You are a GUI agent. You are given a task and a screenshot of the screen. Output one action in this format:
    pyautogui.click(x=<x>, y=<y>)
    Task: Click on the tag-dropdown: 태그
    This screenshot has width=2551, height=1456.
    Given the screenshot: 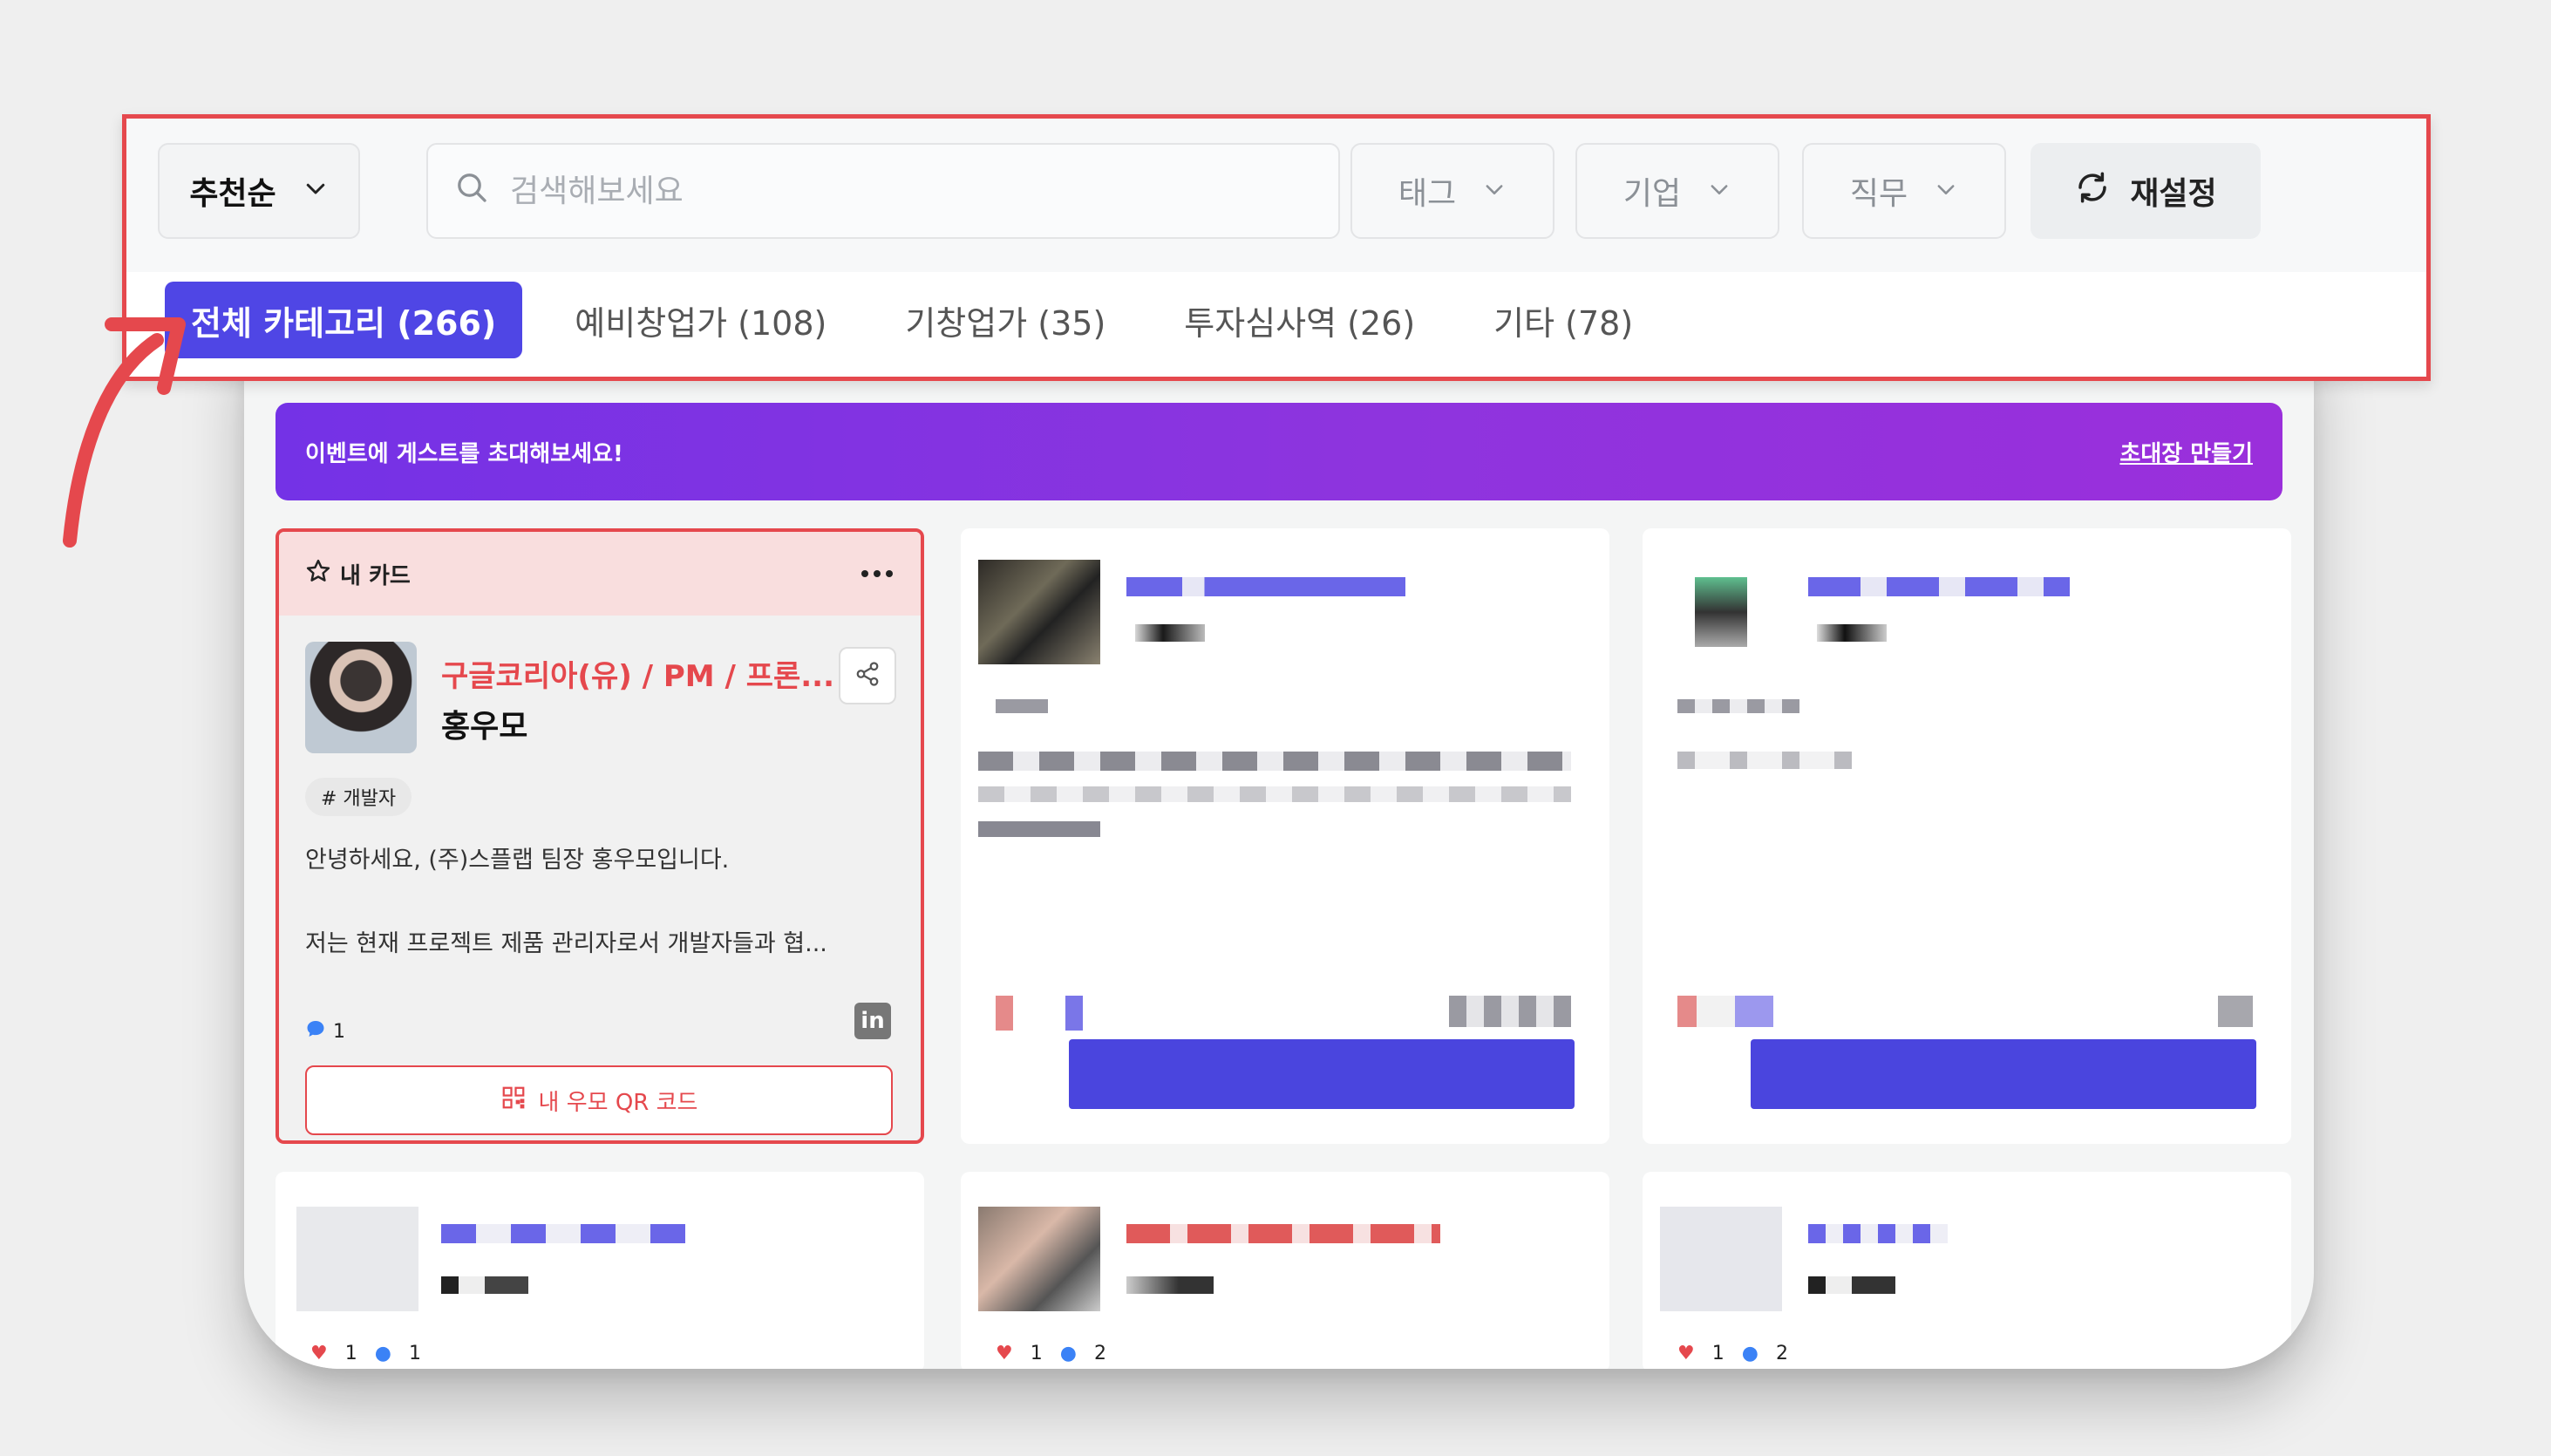 What is the action you would take?
    pyautogui.click(x=1452, y=191)
    